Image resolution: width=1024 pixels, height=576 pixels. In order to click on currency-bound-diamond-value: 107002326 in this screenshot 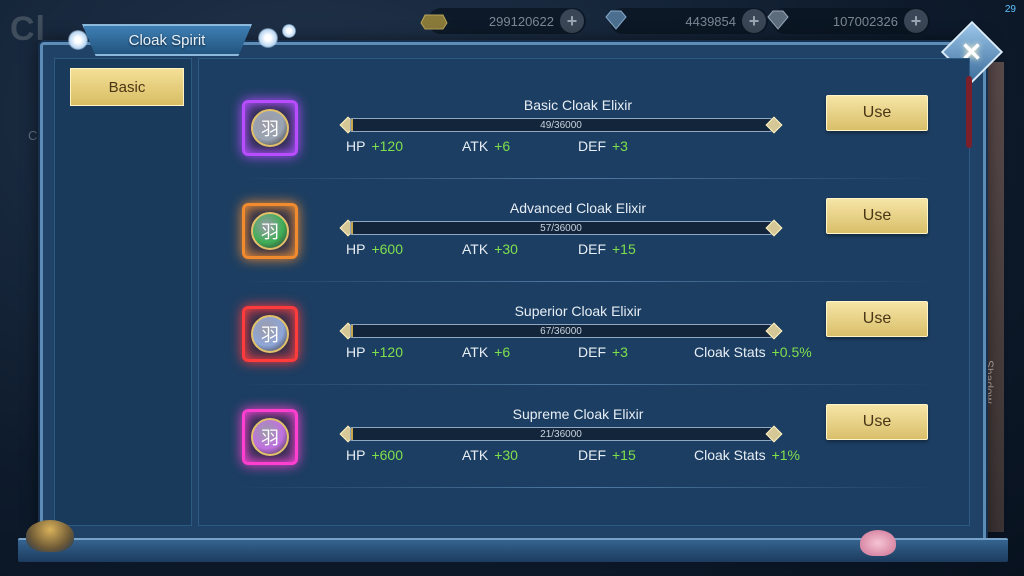, I will do `click(865, 21)`.